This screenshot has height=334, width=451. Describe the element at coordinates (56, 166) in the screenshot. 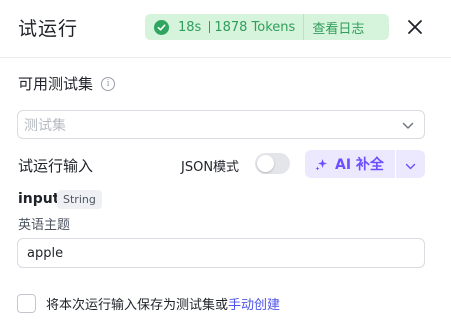

I see `run-input-label: 试运行输入` at that location.